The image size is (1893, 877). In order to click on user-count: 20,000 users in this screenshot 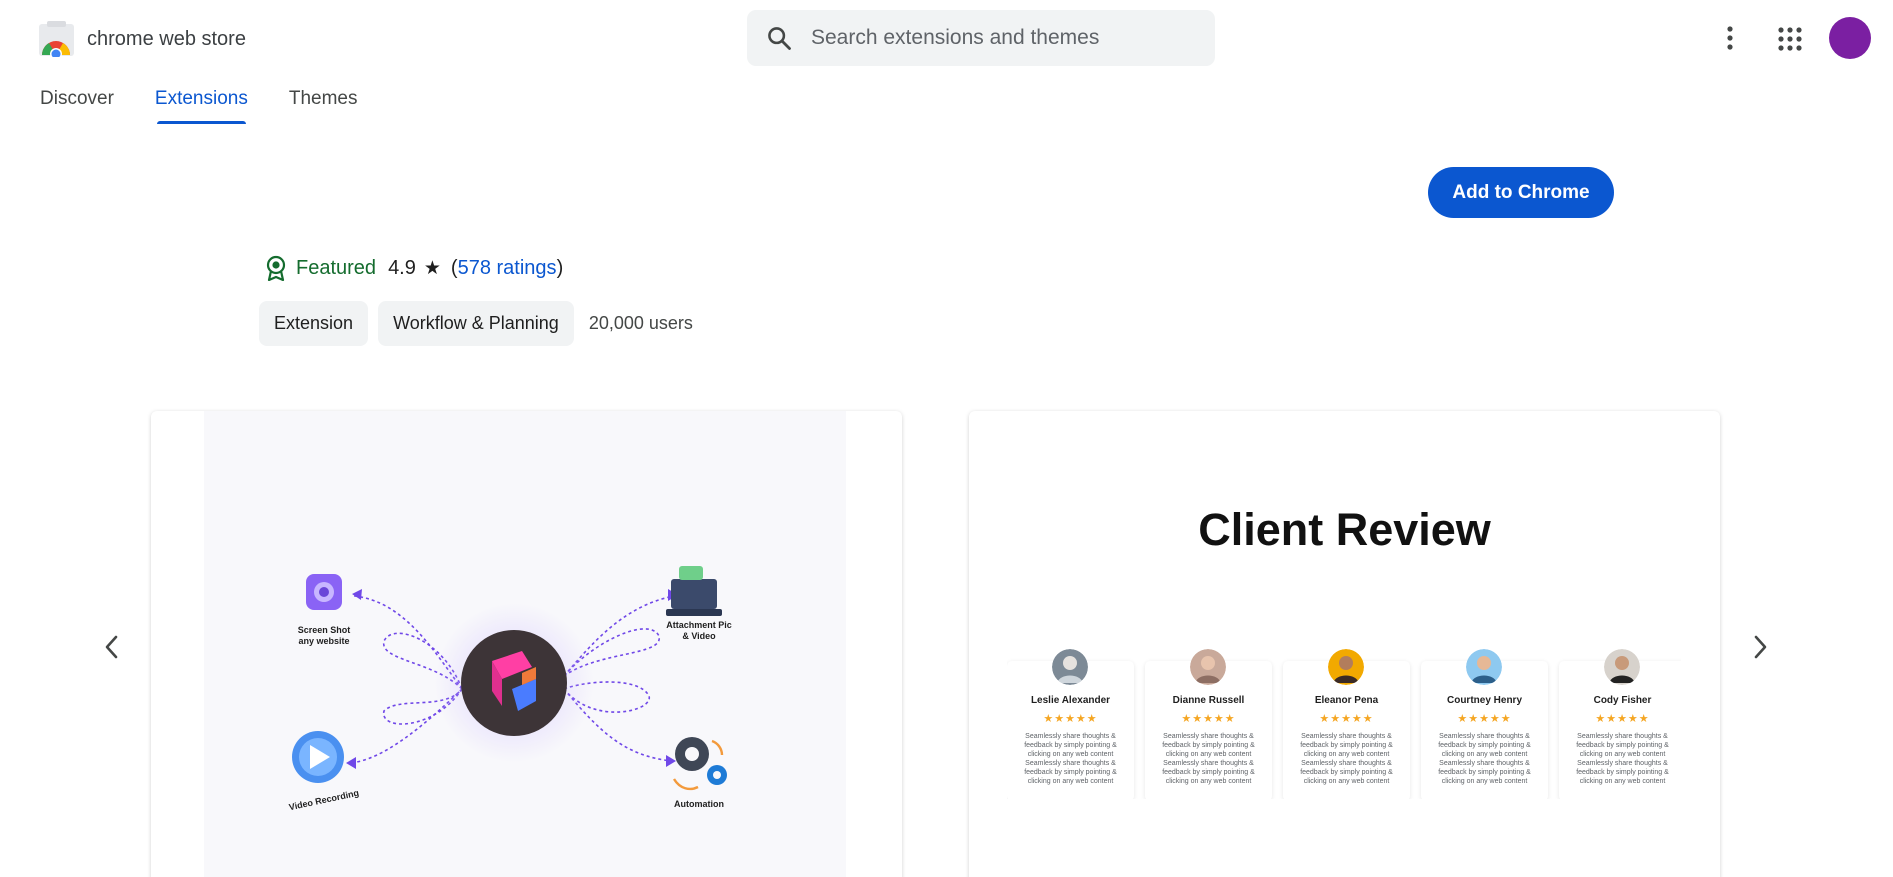, I will do `click(640, 323)`.